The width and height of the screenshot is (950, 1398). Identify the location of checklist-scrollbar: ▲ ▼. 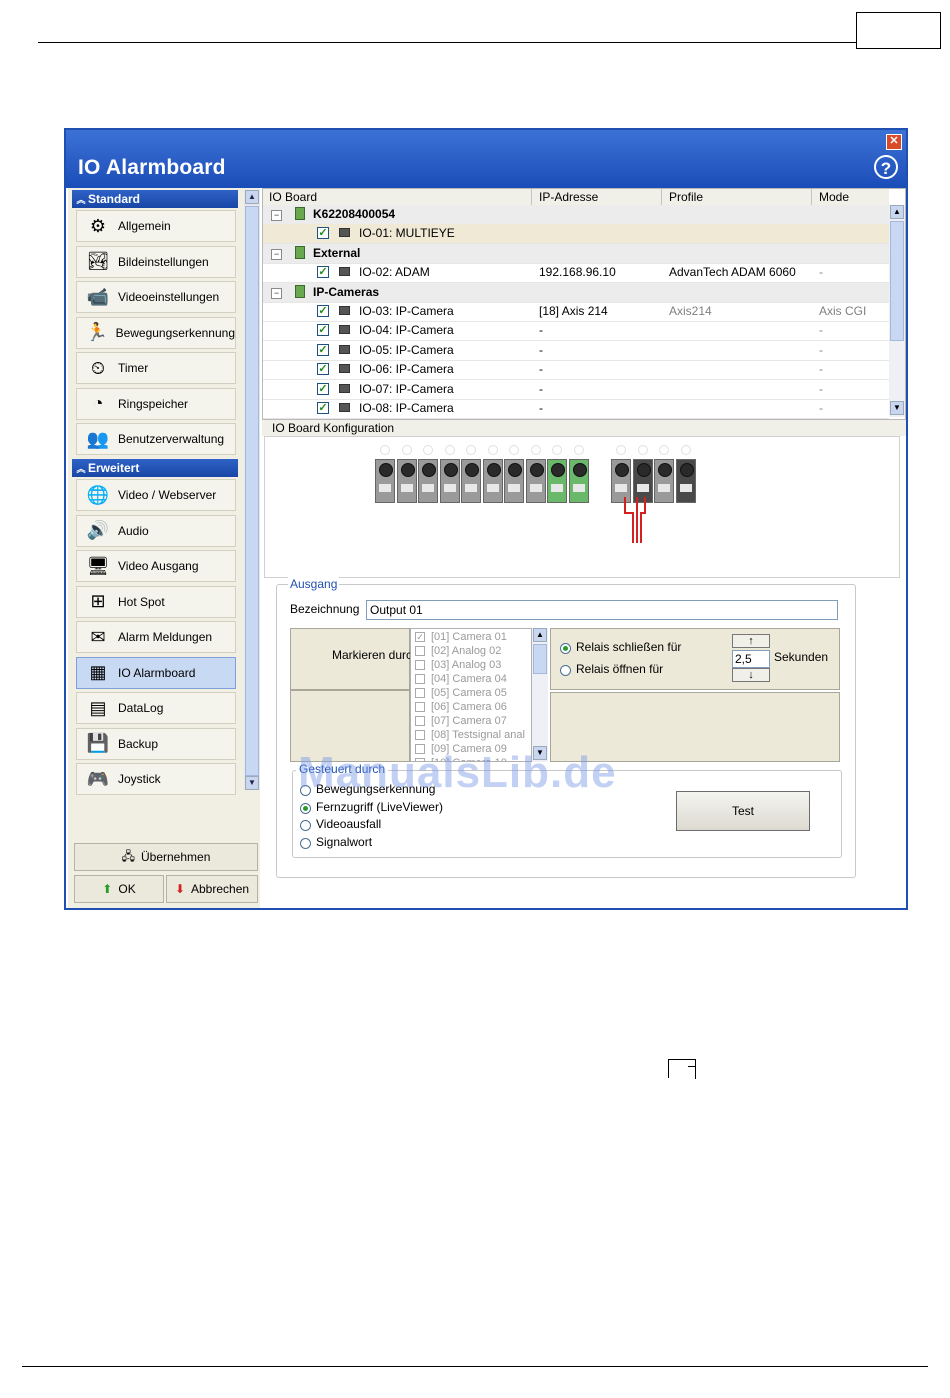
(540, 695).